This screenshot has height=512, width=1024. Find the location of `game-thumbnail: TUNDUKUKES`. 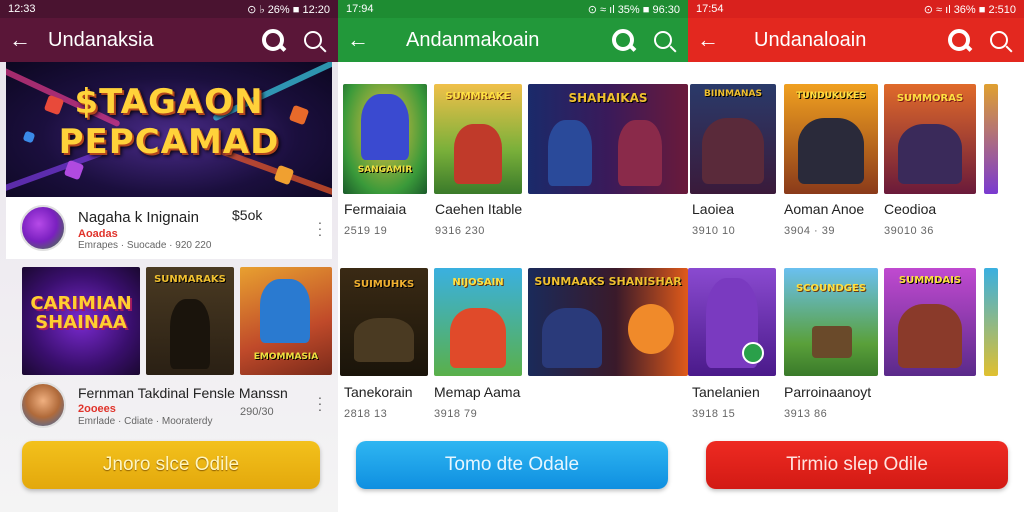

game-thumbnail: TUNDUKUKES is located at coordinates (831, 139).